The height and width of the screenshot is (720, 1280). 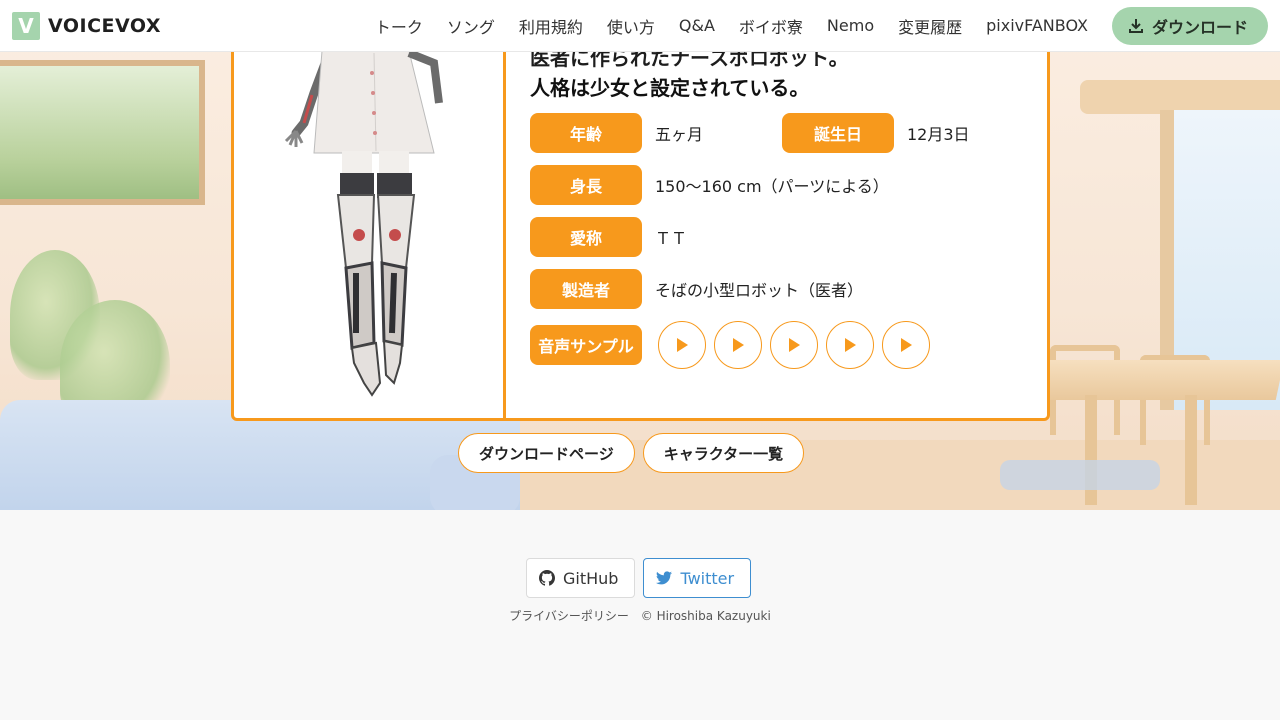 What do you see at coordinates (671, 238) in the screenshot?
I see `nickname-value: ＴＴ` at bounding box center [671, 238].